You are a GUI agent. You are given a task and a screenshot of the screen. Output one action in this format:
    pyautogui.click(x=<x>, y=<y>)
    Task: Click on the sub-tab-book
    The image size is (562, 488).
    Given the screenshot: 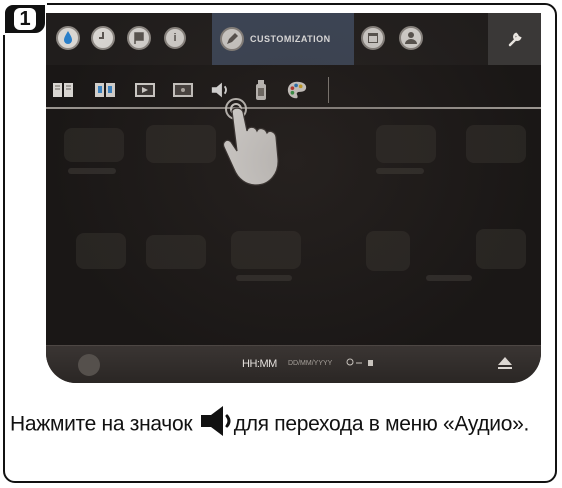 What is the action you would take?
    pyautogui.click(x=63, y=90)
    